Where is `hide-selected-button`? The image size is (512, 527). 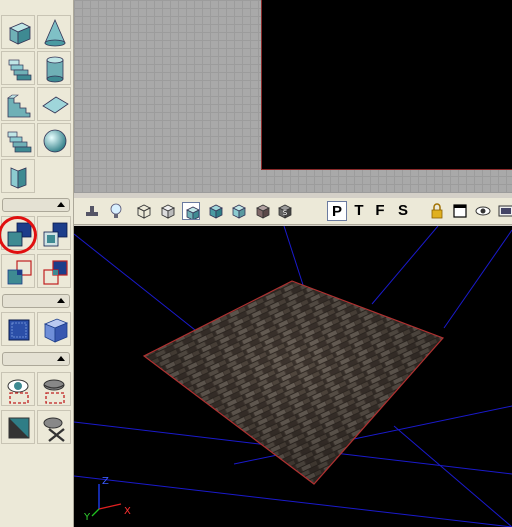 hide-selected-button is located at coordinates (54, 389).